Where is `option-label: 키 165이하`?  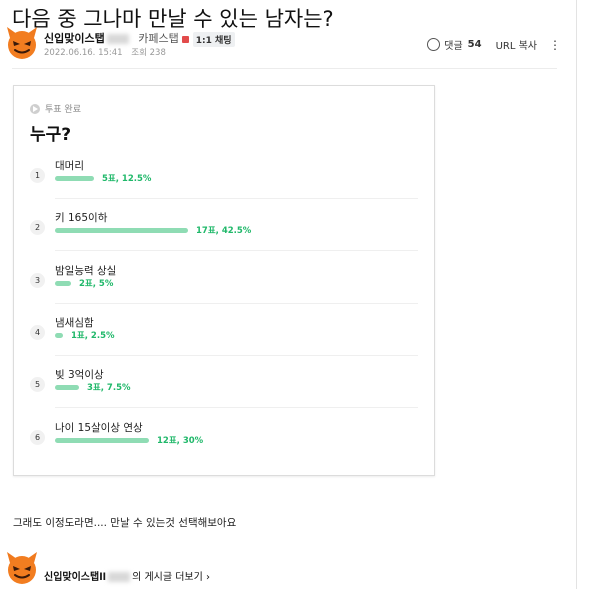
option-label: 키 165이하 is located at coordinates (81, 218).